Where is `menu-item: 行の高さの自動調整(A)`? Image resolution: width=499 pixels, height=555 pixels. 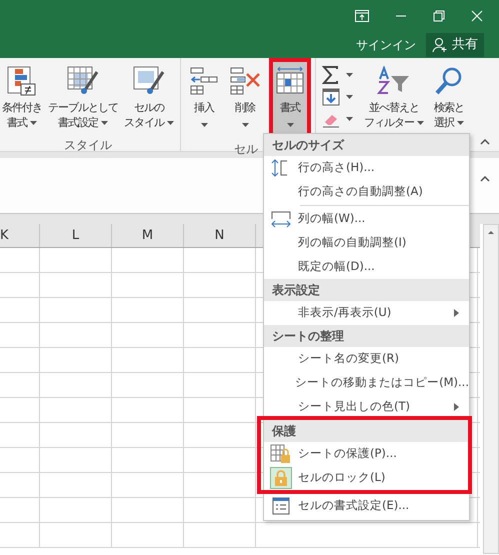 menu-item: 行の高さの自動調整(A) is located at coordinates (366, 192).